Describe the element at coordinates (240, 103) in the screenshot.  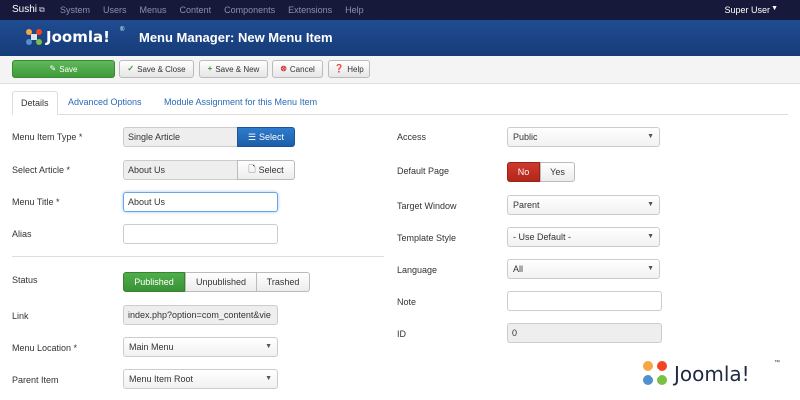
I see `tab-module-assignment: Module Assignment for this Menu Item` at that location.